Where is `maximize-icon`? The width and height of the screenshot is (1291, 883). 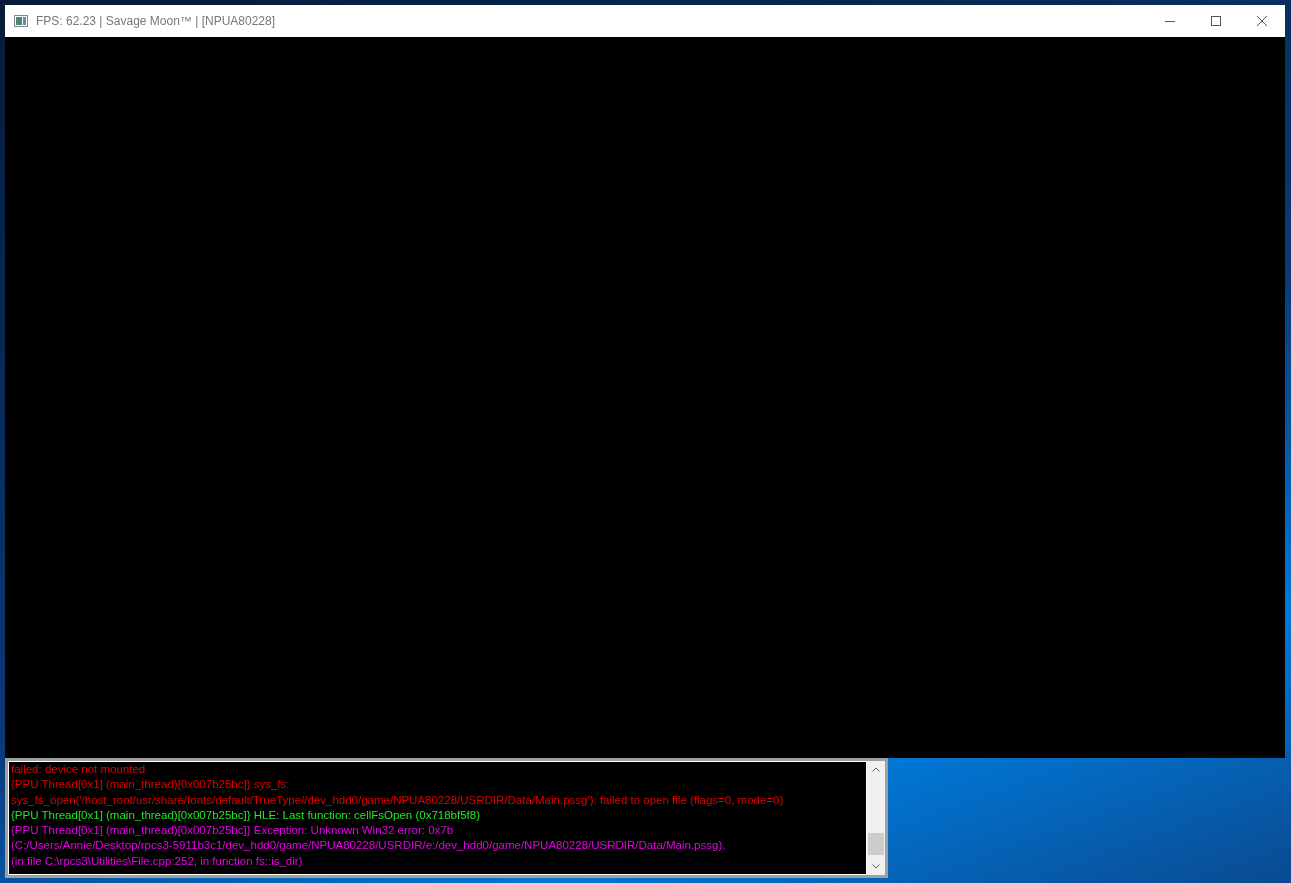
maximize-icon is located at coordinates (1216, 21).